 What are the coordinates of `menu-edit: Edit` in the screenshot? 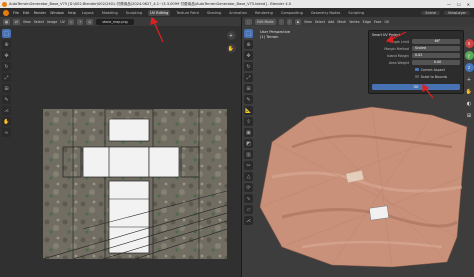 It's located at (26, 13).